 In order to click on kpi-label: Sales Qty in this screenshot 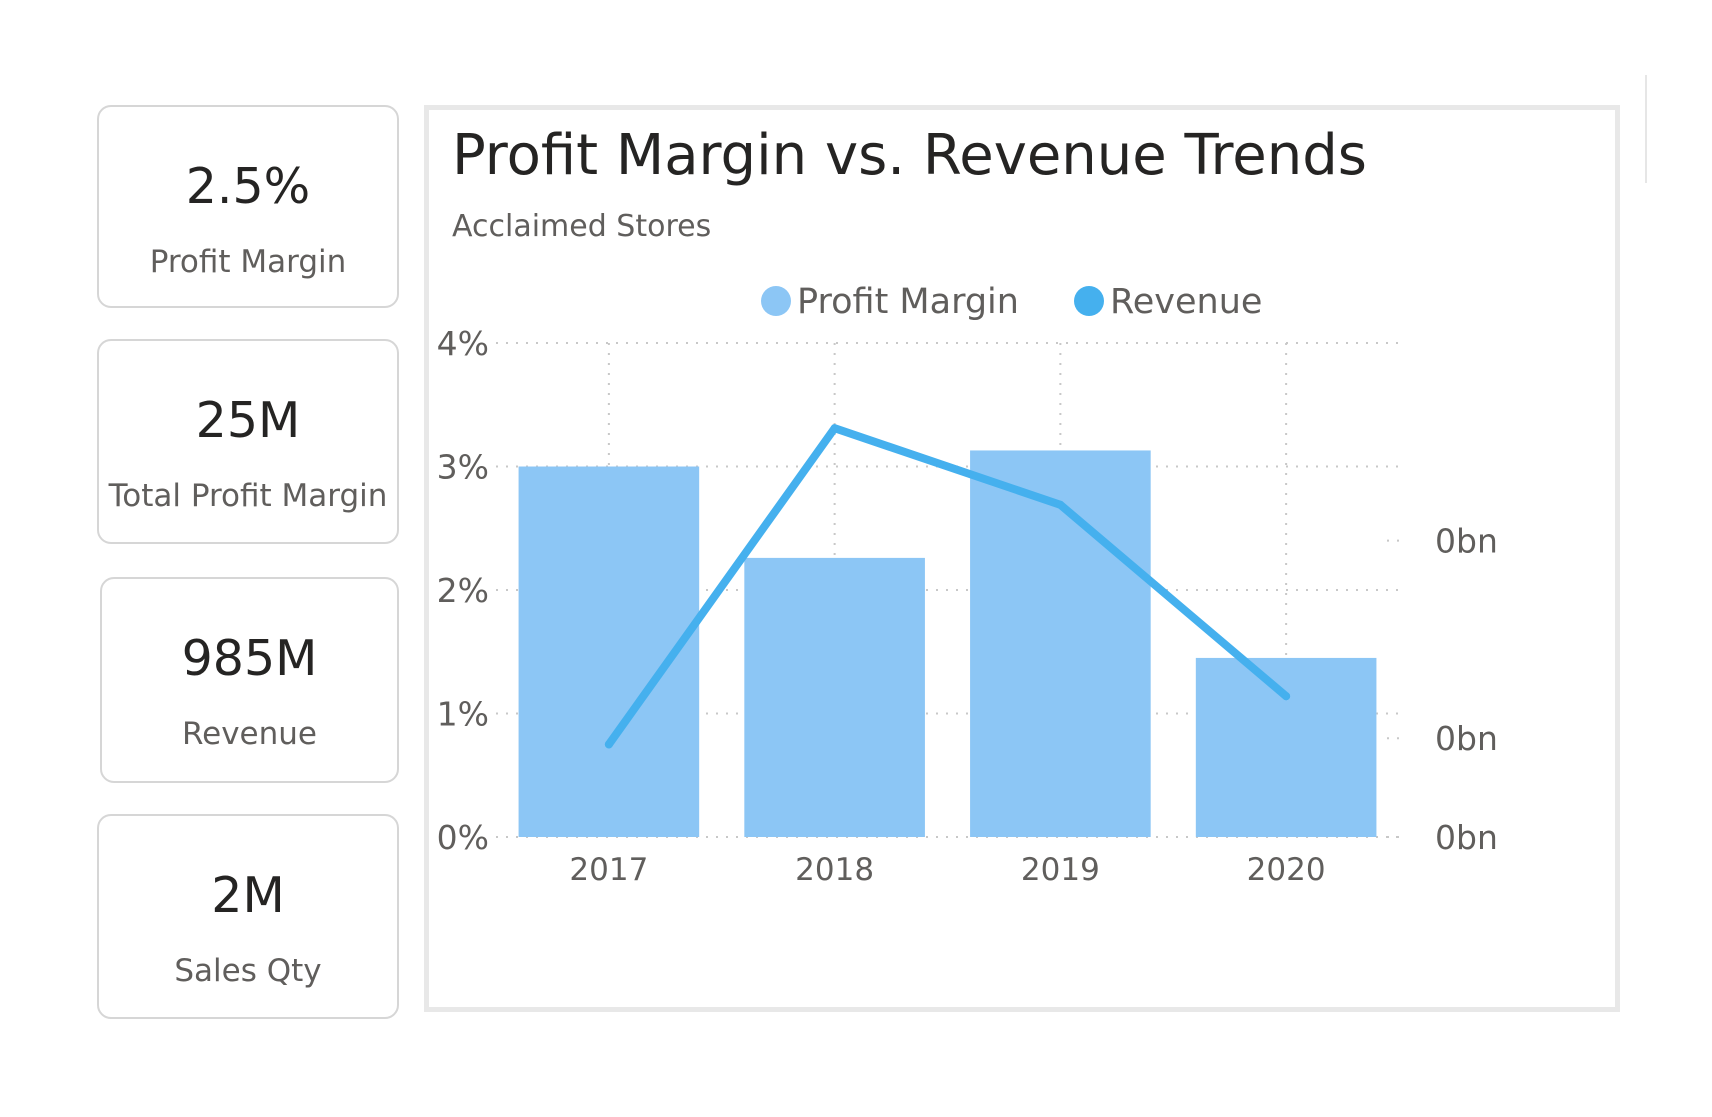, I will do `click(248, 971)`.